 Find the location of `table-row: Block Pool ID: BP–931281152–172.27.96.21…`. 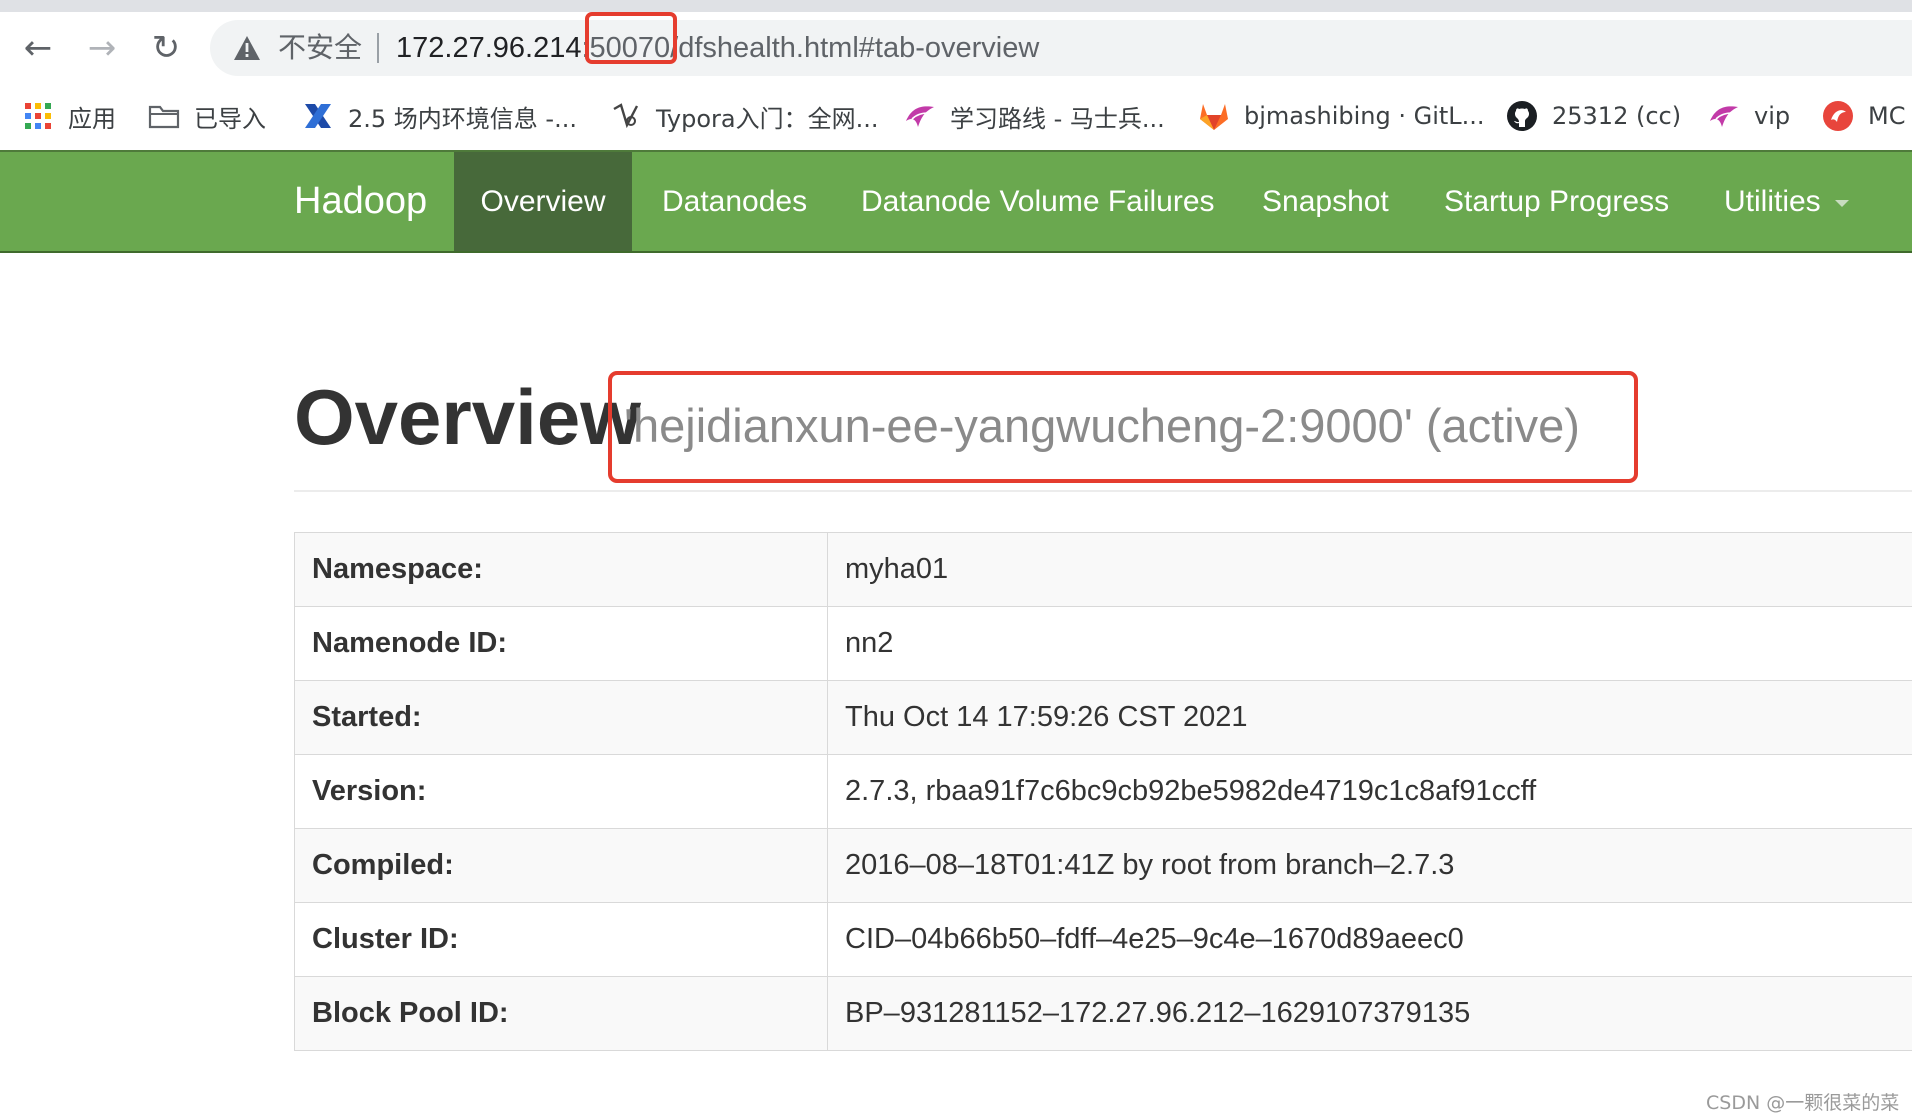

table-row: Block Pool ID: BP–931281152–172.27.96.21… is located at coordinates (1103, 1013).